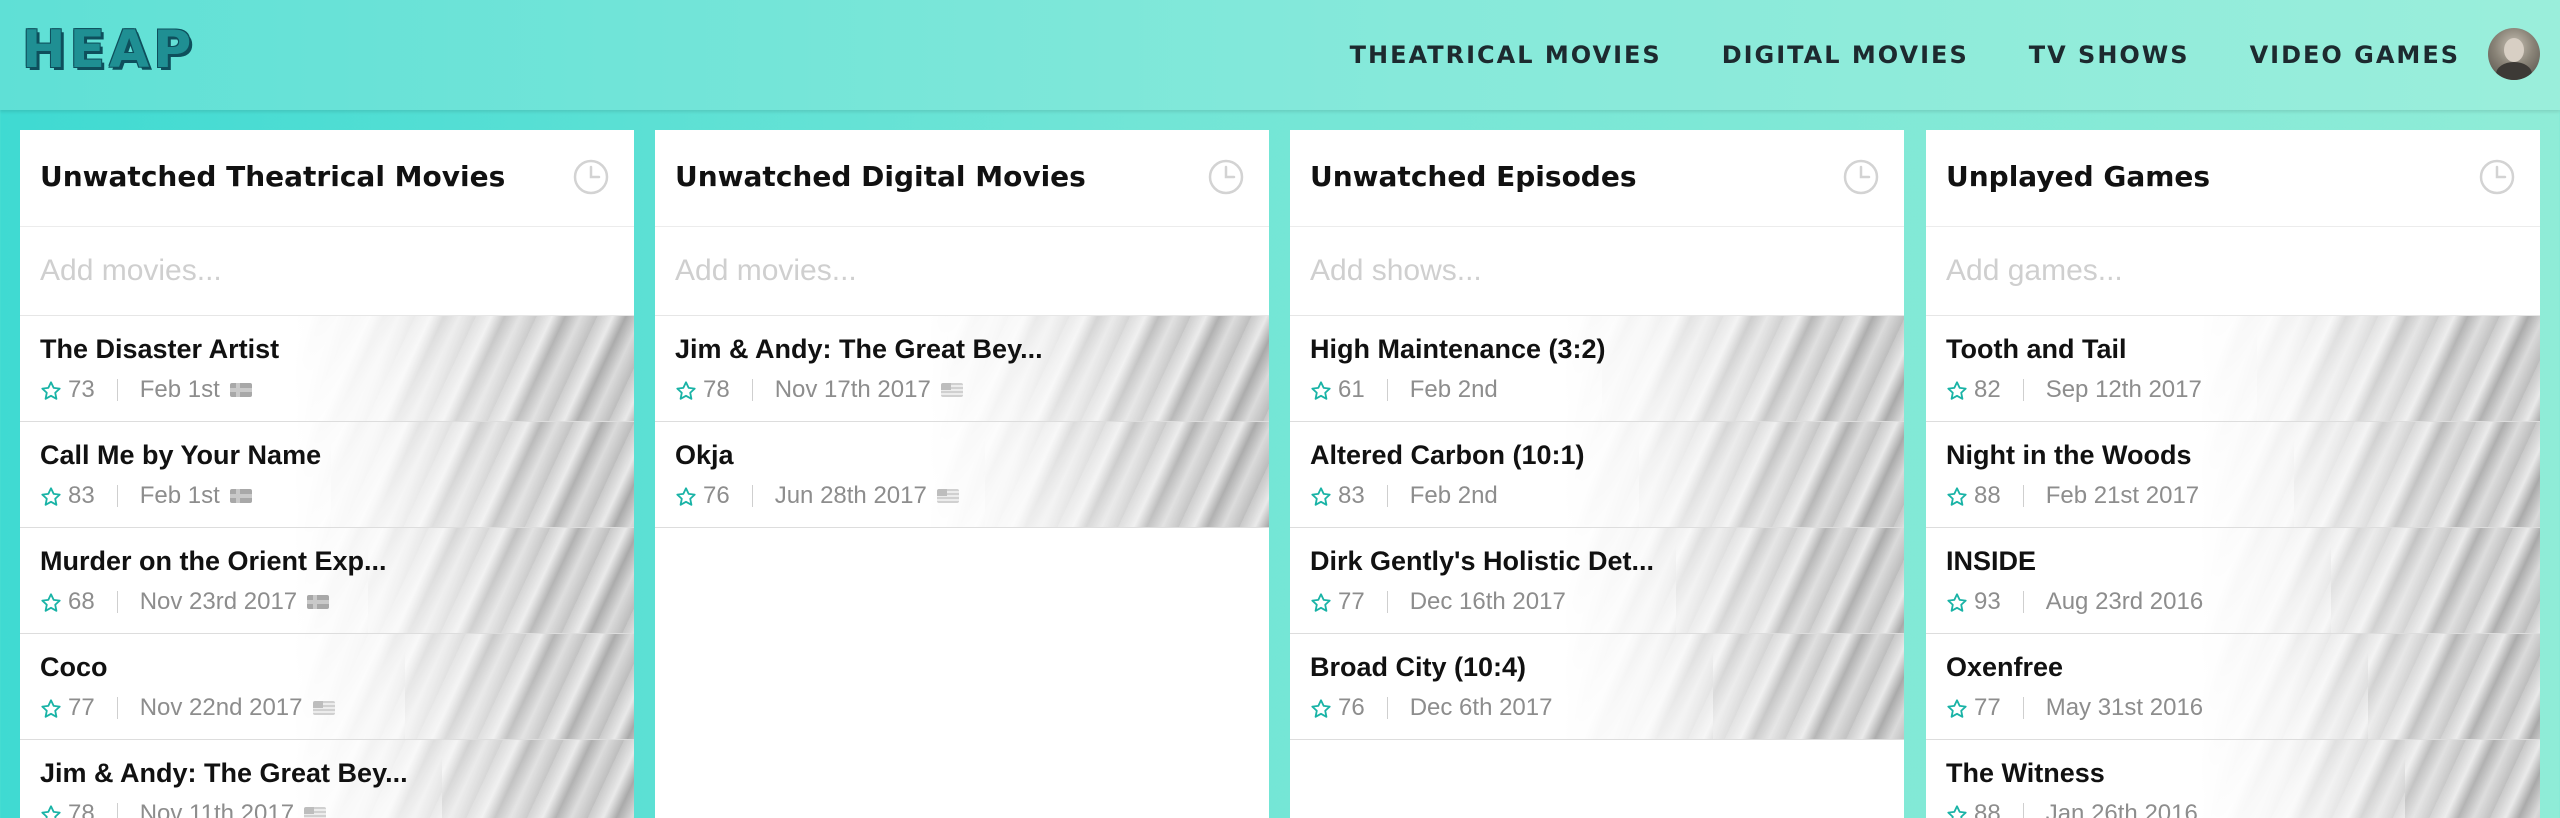 This screenshot has width=2560, height=818. I want to click on list-item: Coco 77 Nov 22nd 2017, so click(327, 687).